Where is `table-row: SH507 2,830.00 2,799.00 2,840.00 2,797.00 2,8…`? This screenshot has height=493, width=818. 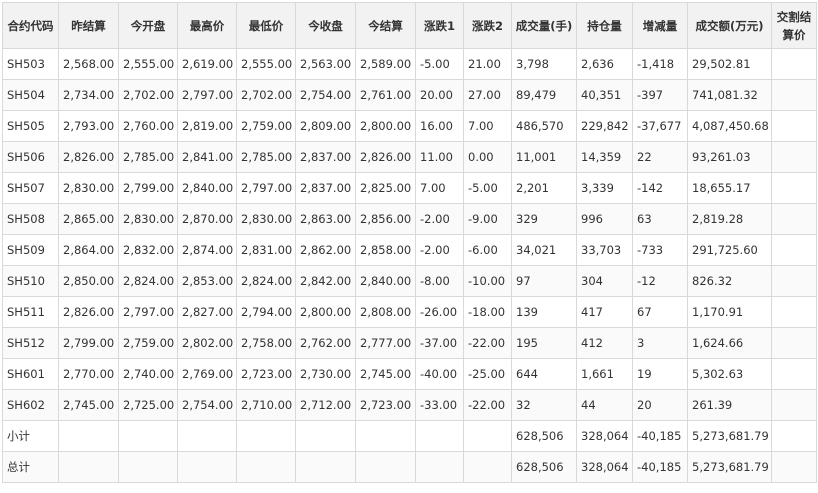 table-row: SH507 2,830.00 2,799.00 2,840.00 2,797.00 2,8… is located at coordinates (409, 188).